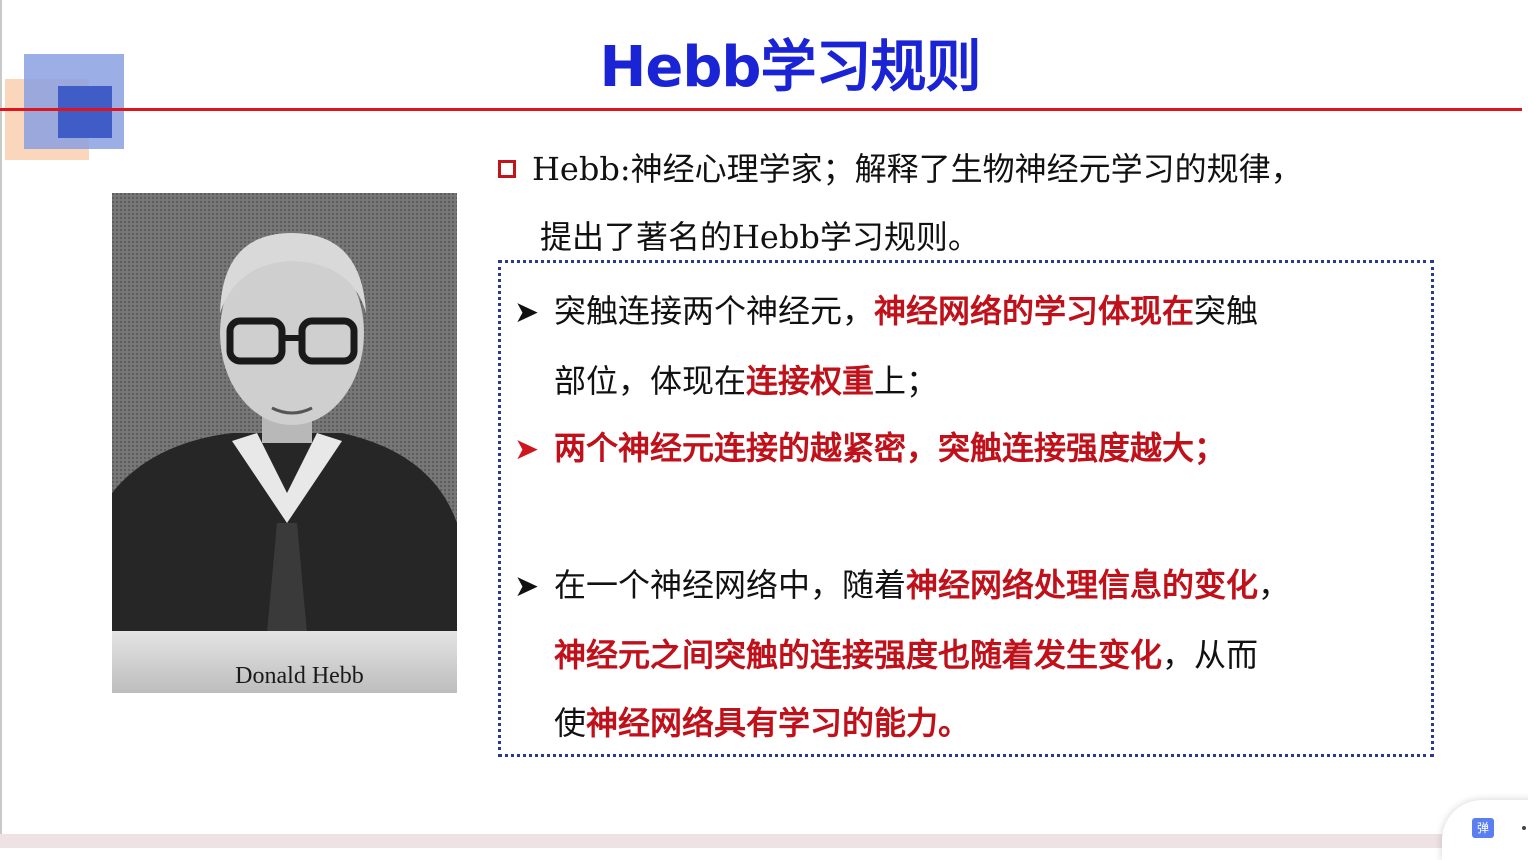  What do you see at coordinates (1226, 311) in the screenshot?
I see `text-plain: 突触` at bounding box center [1226, 311].